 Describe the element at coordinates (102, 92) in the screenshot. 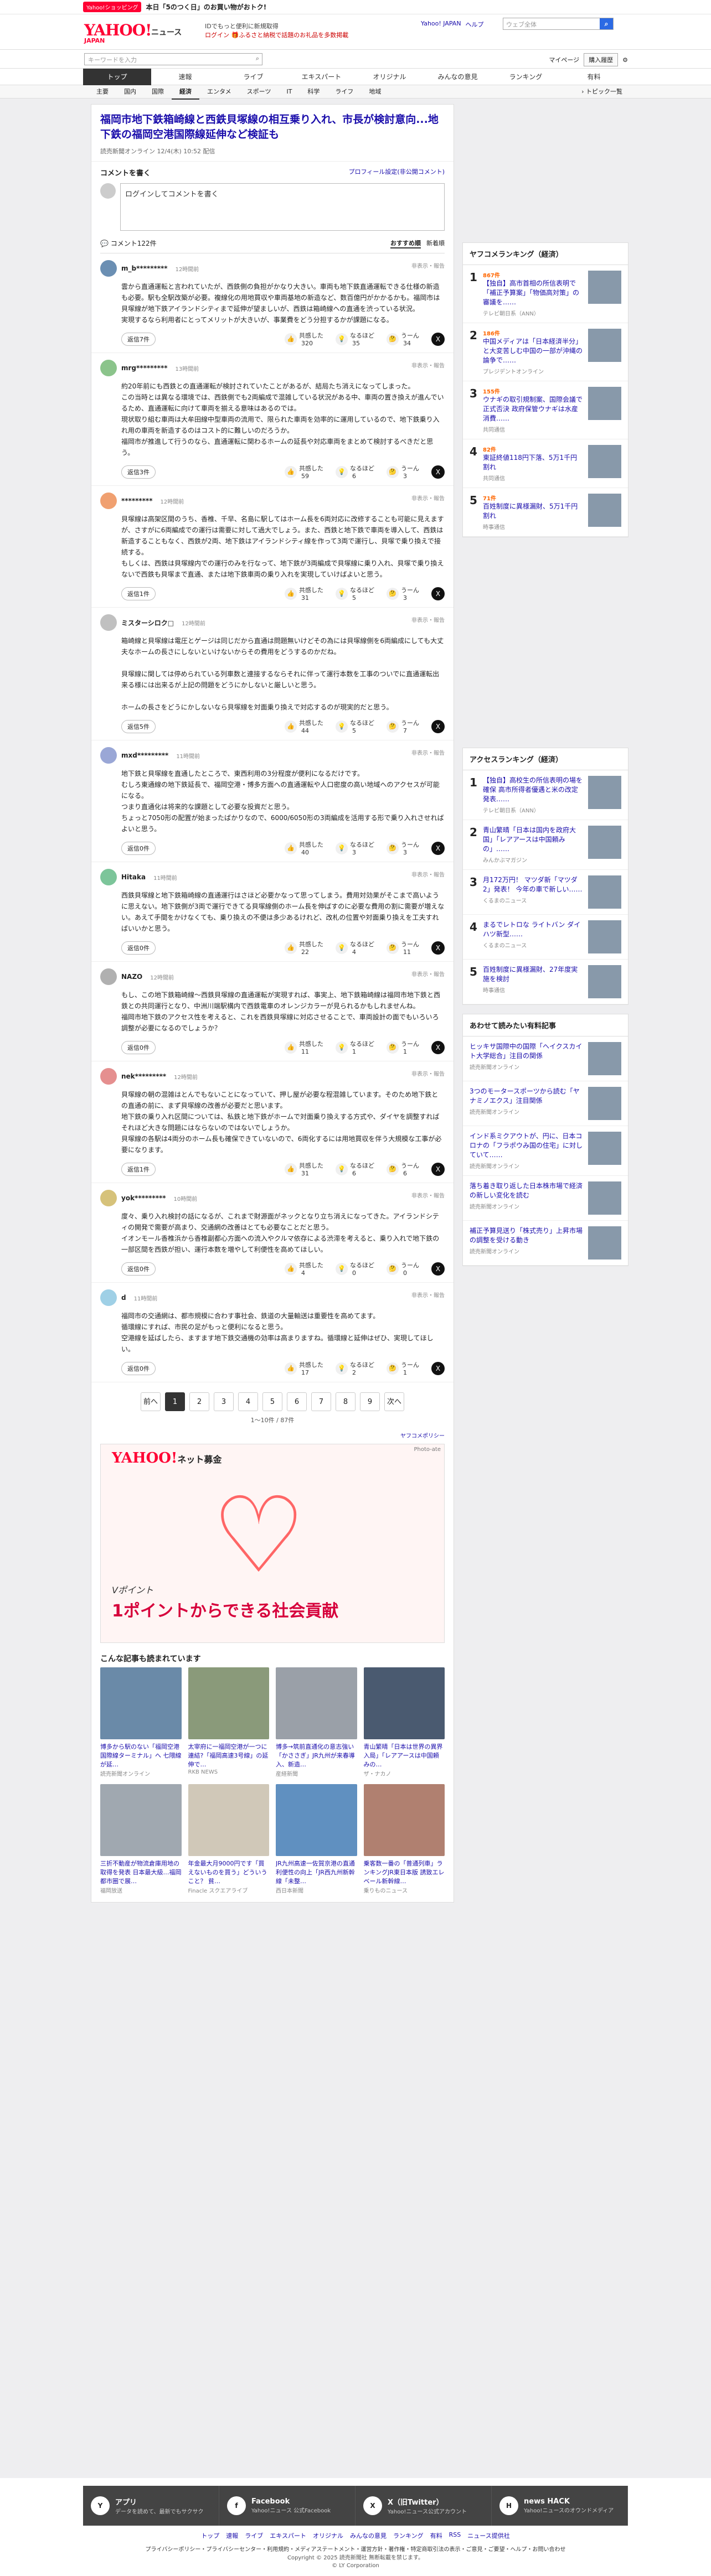

I see `cat-main: 主要` at that location.